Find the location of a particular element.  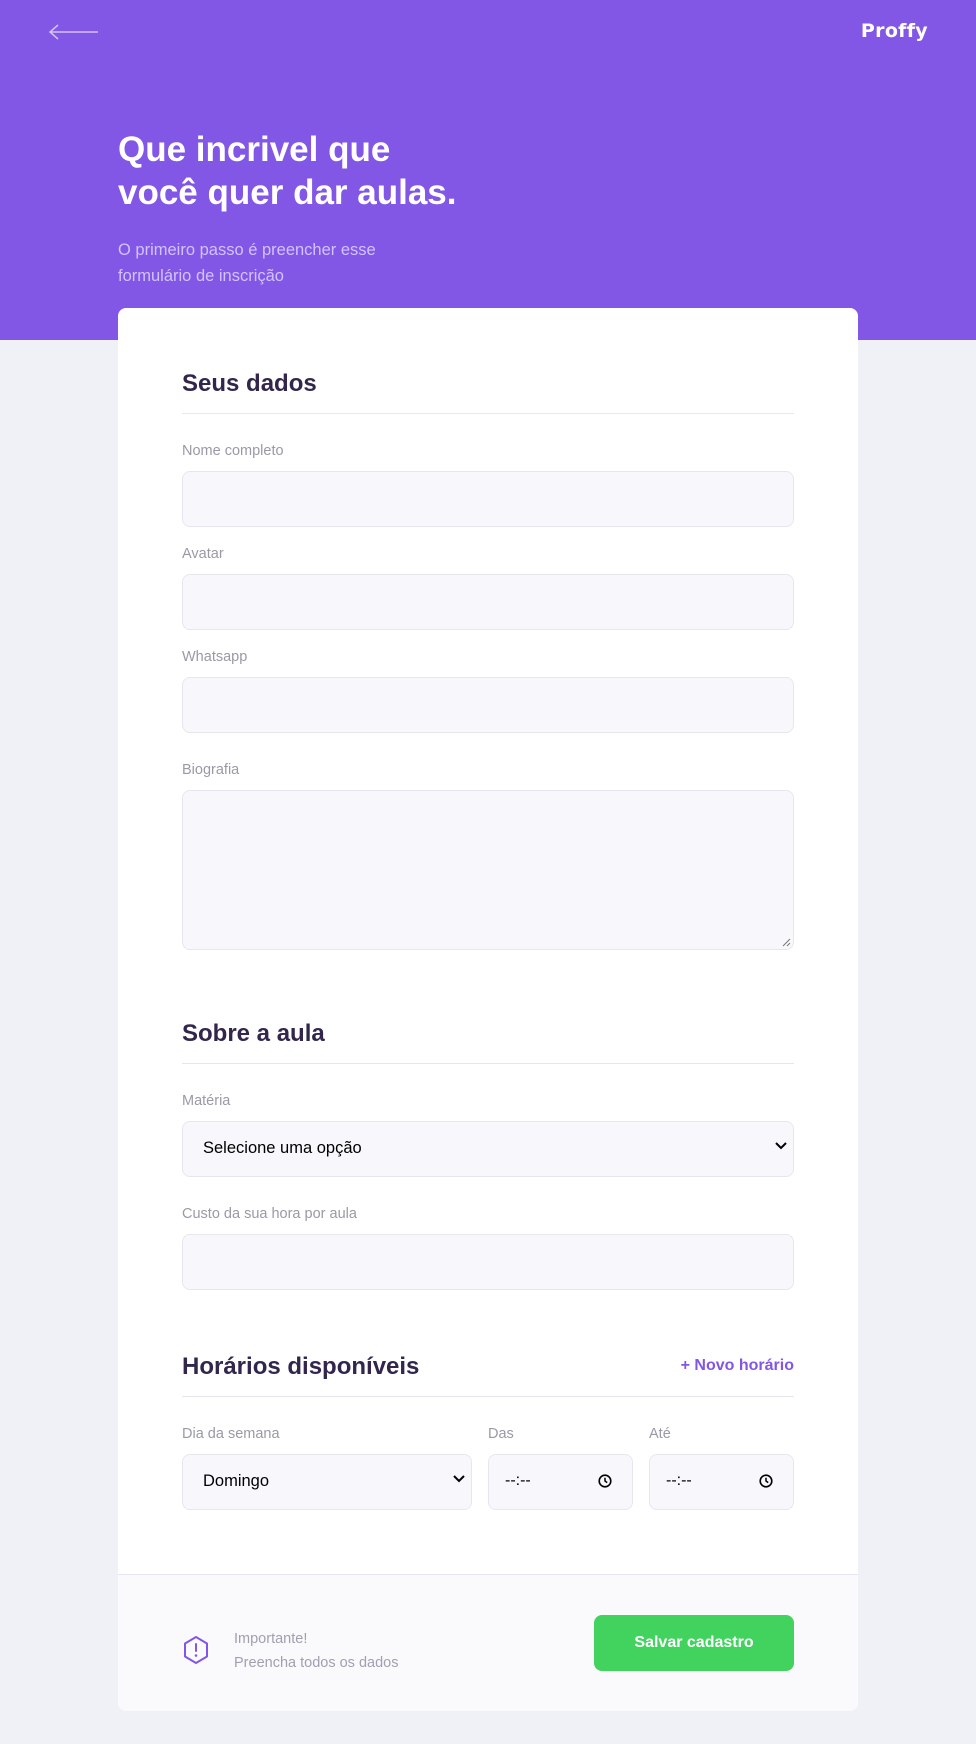

logo: Proffy is located at coordinates (894, 31).